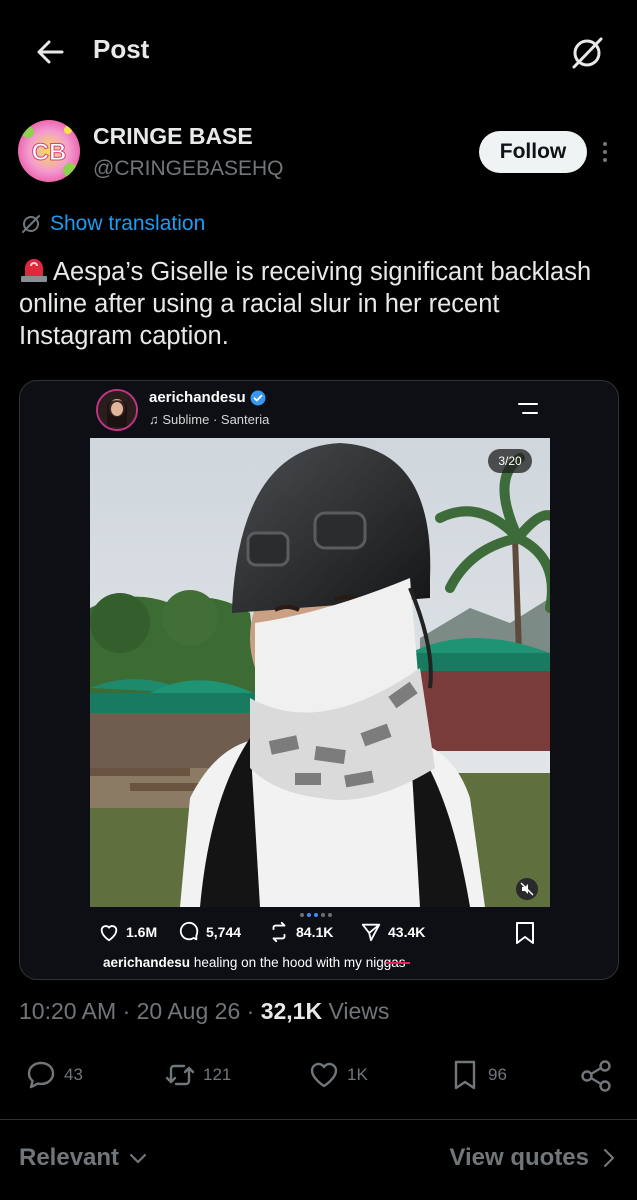 The height and width of the screenshot is (1200, 637). Describe the element at coordinates (324, 1075) in the screenshot. I see `heart-icon` at that location.